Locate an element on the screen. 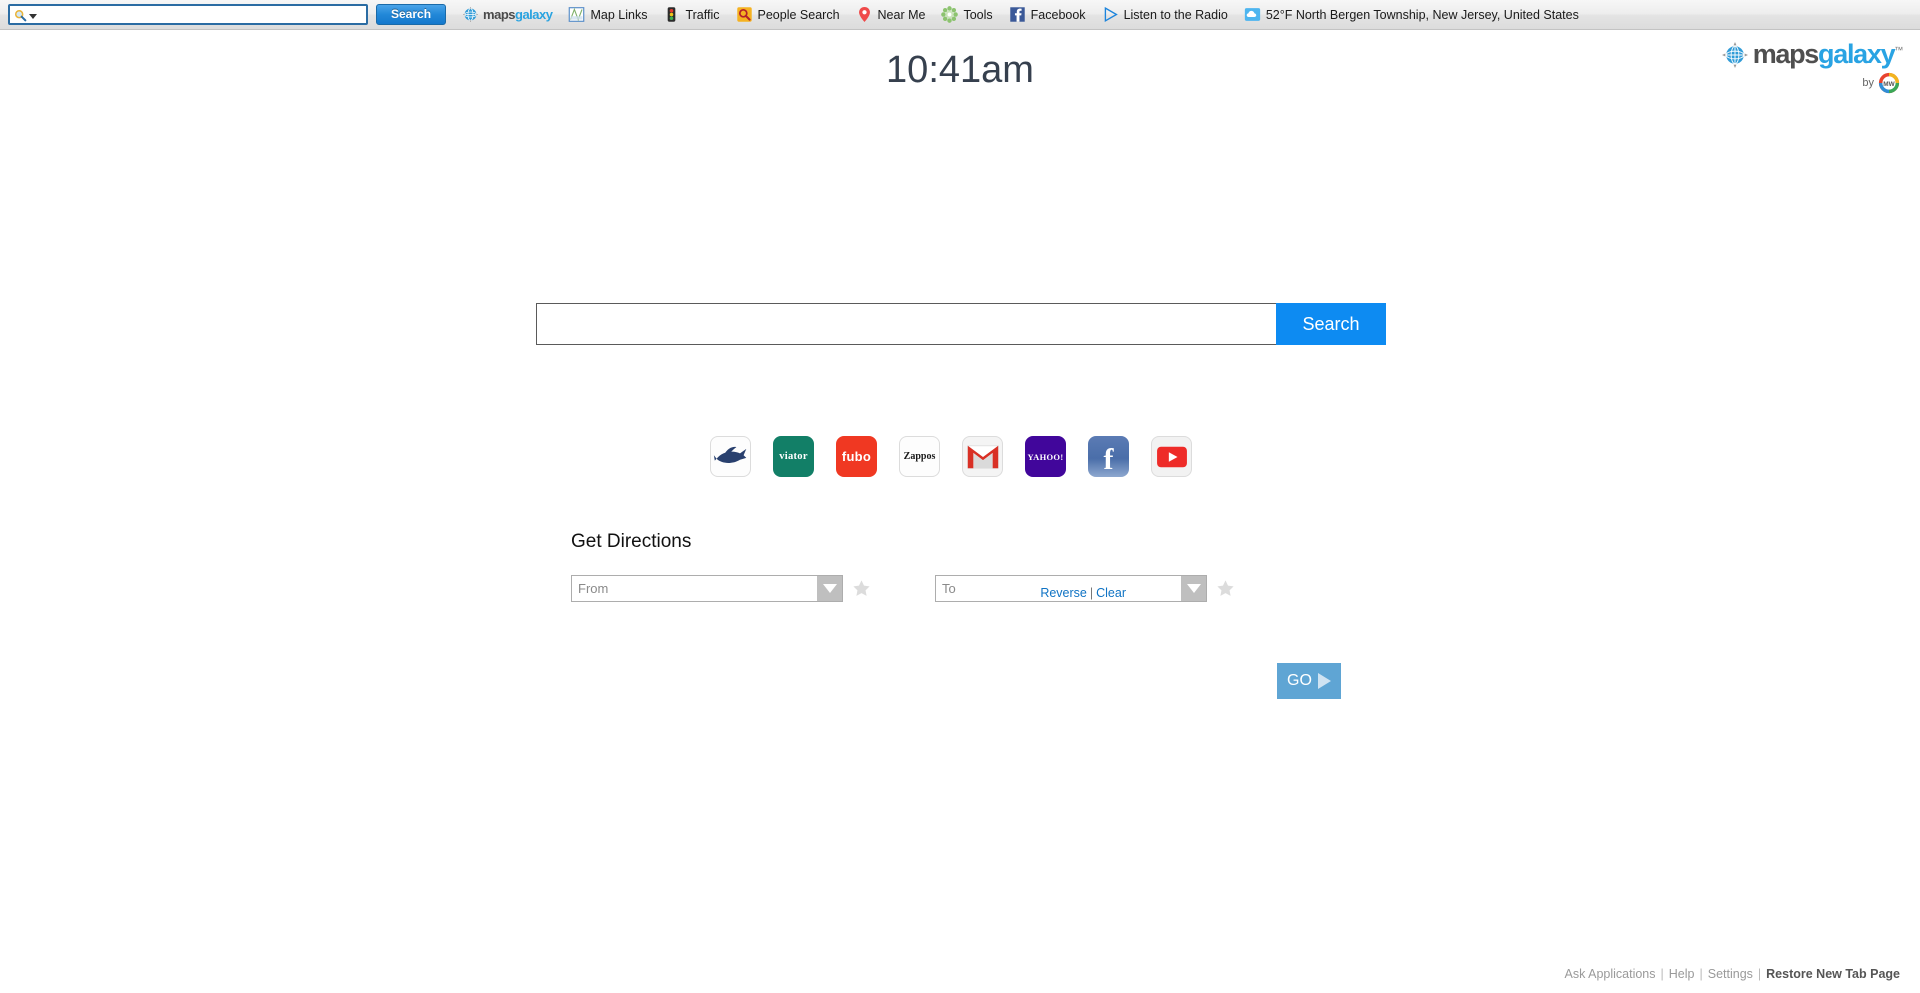 This screenshot has width=1920, height=993. toolbar-tools-label: Tools is located at coordinates (978, 14).